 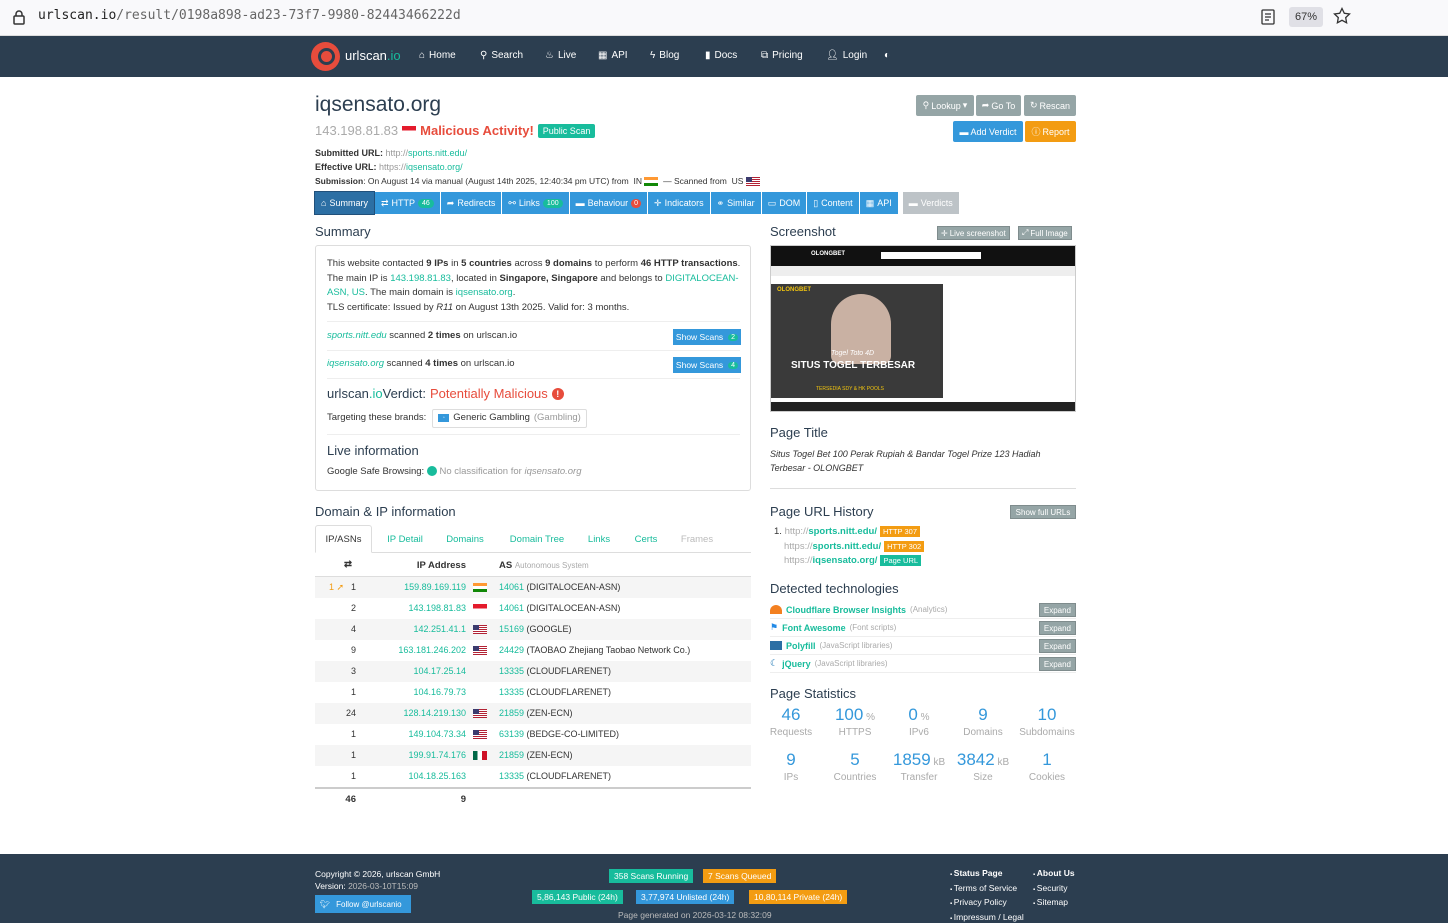 I want to click on copyright: Copyright © 2026, urlscan GmbH, so click(x=378, y=874).